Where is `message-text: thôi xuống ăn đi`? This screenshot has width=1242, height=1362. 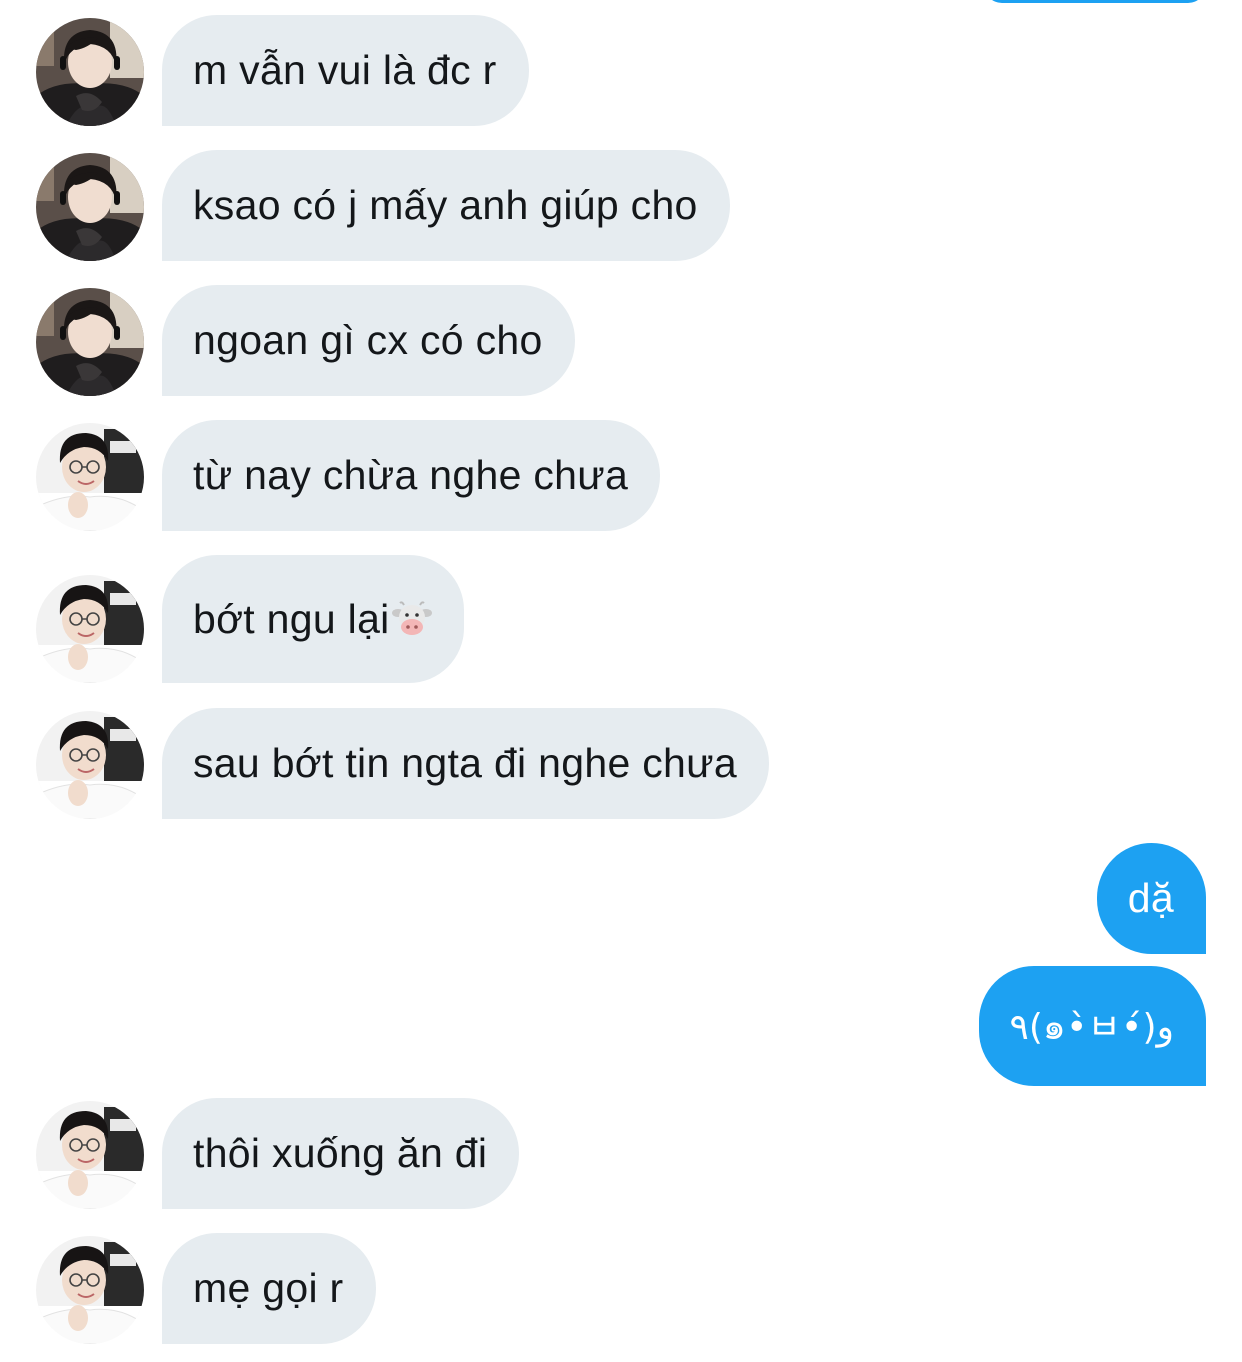
message-text: thôi xuống ăn đi is located at coordinates (340, 1153).